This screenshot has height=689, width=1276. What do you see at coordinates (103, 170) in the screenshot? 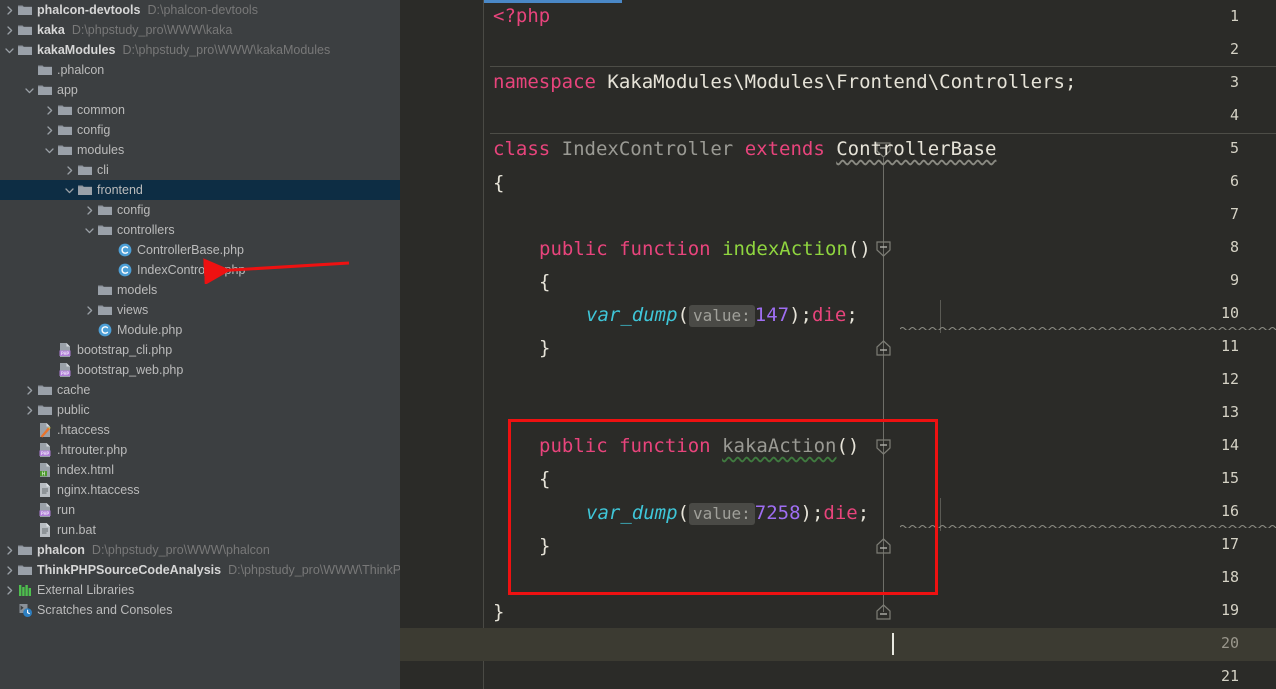
I see `tree-item-label: cli` at bounding box center [103, 170].